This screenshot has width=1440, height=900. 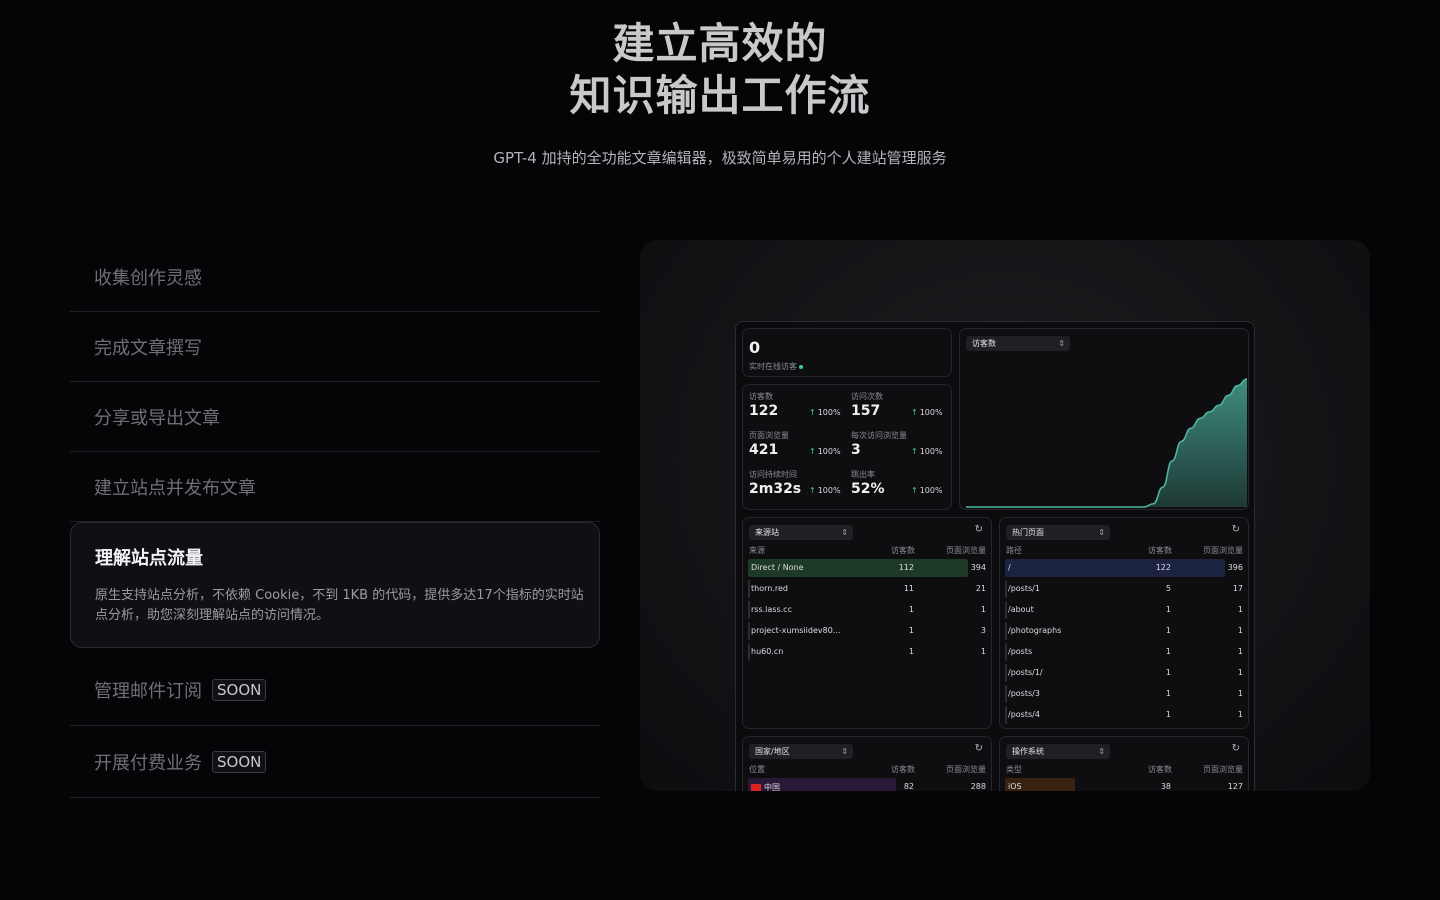 I want to click on feature-title: 理解站点流量, so click(x=149, y=558).